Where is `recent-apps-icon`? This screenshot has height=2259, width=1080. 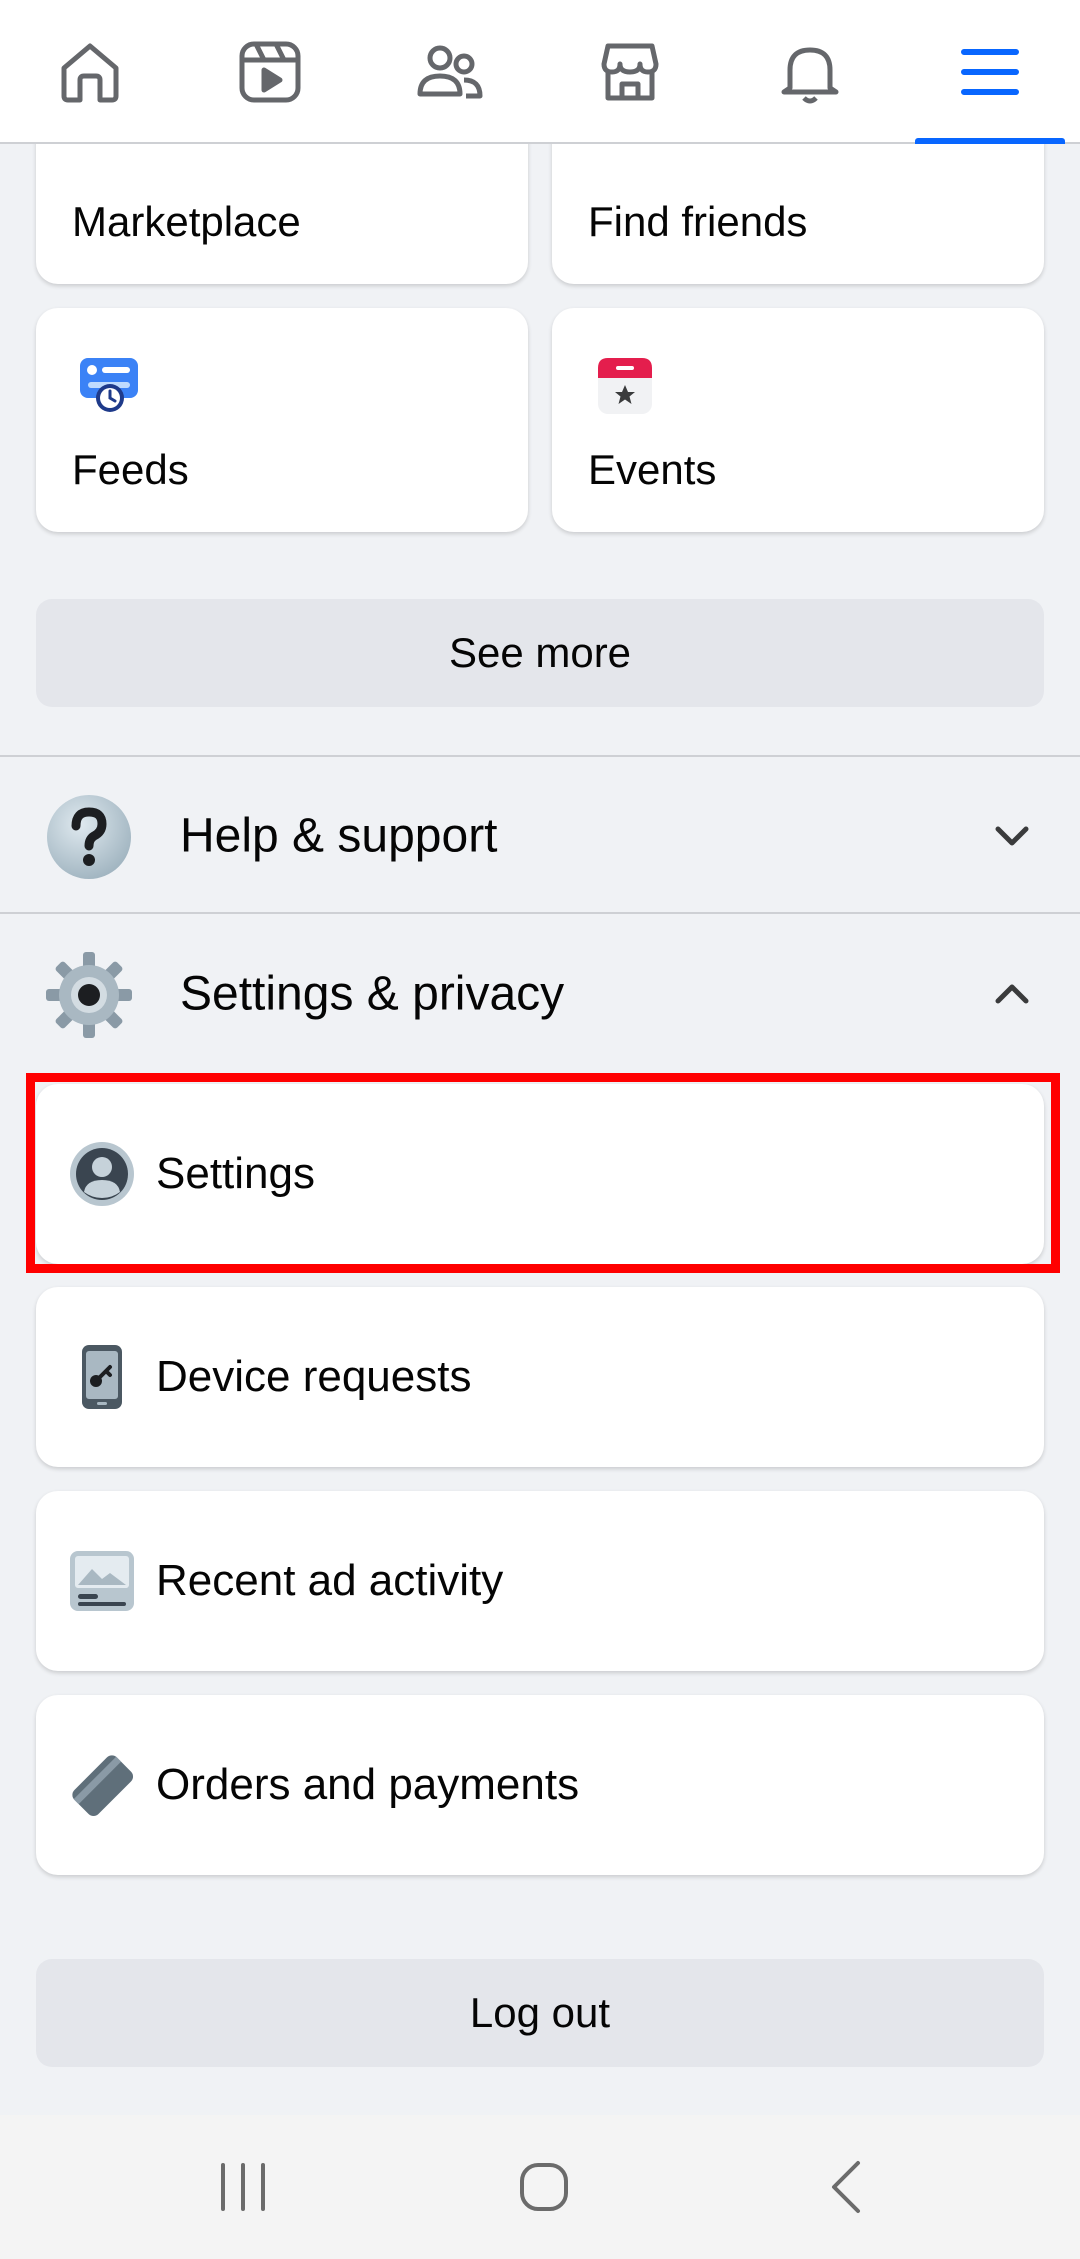 recent-apps-icon is located at coordinates (243, 2187).